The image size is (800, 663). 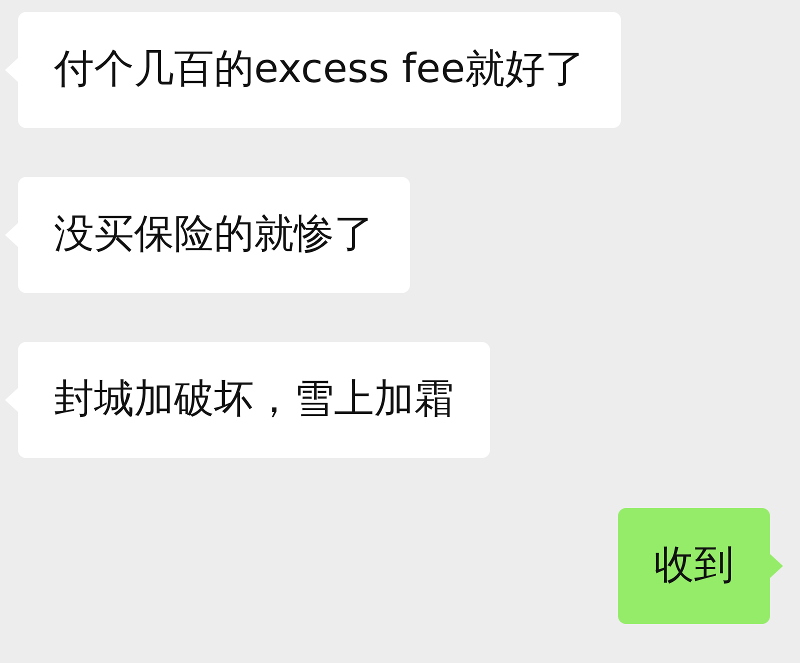 What do you see at coordinates (254, 400) in the screenshot?
I see `message-bubble: 封城加破坏，雪上加霜` at bounding box center [254, 400].